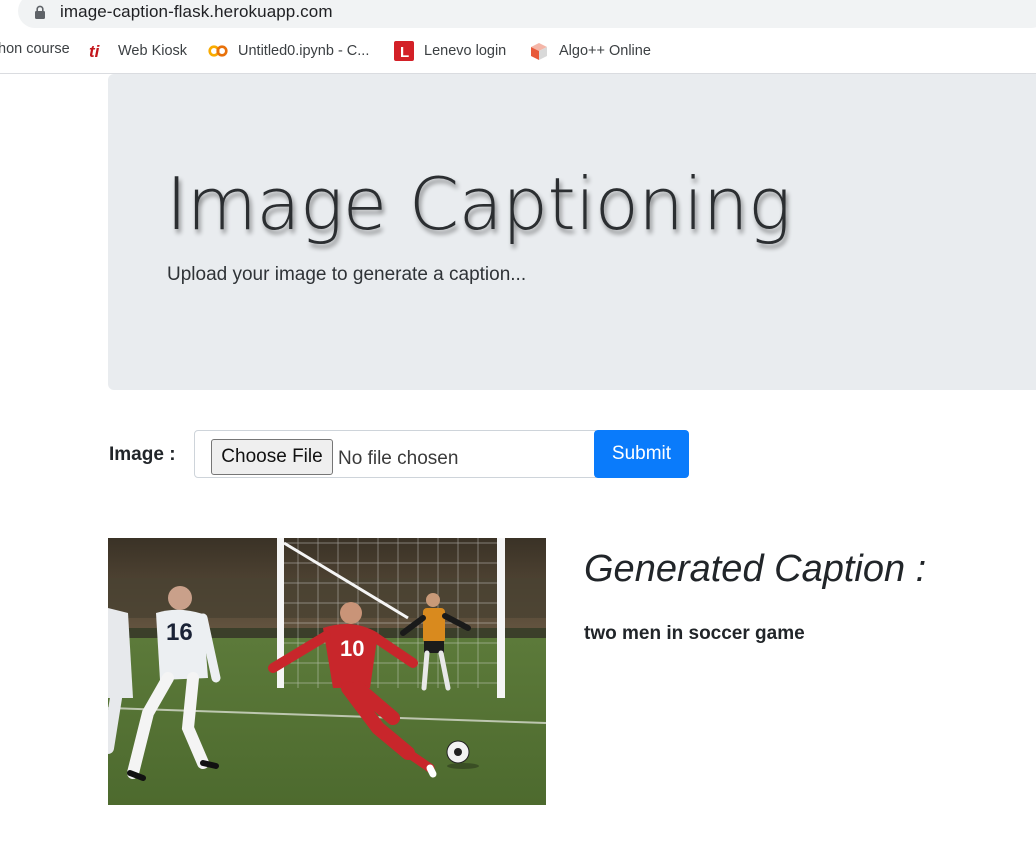 This screenshot has height=847, width=1036. What do you see at coordinates (478, 204) in the screenshot?
I see `page-title: Image Captioning` at bounding box center [478, 204].